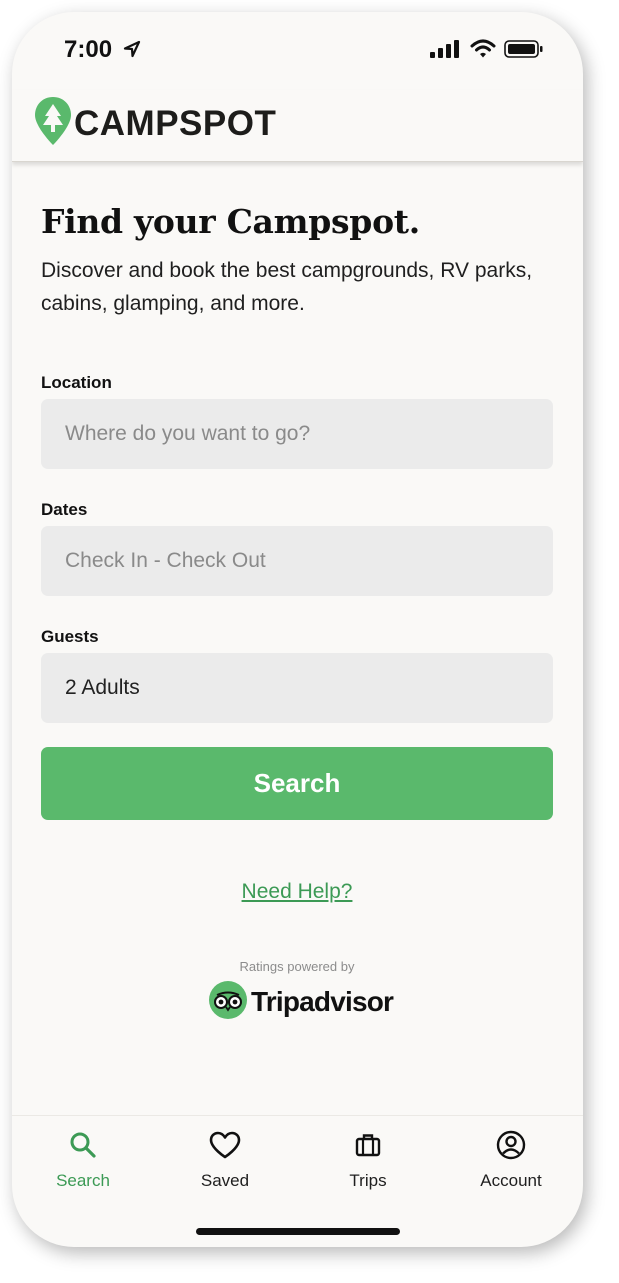 This screenshot has height=1283, width=619. Describe the element at coordinates (298, 1231) in the screenshot. I see `home-indicator` at that location.